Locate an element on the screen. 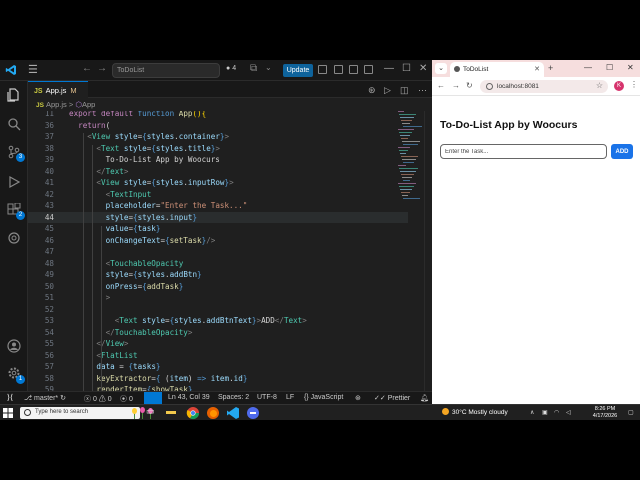 This screenshot has width=640, height=480. taskbar-search-box: Type here to search is located at coordinates (86, 413).